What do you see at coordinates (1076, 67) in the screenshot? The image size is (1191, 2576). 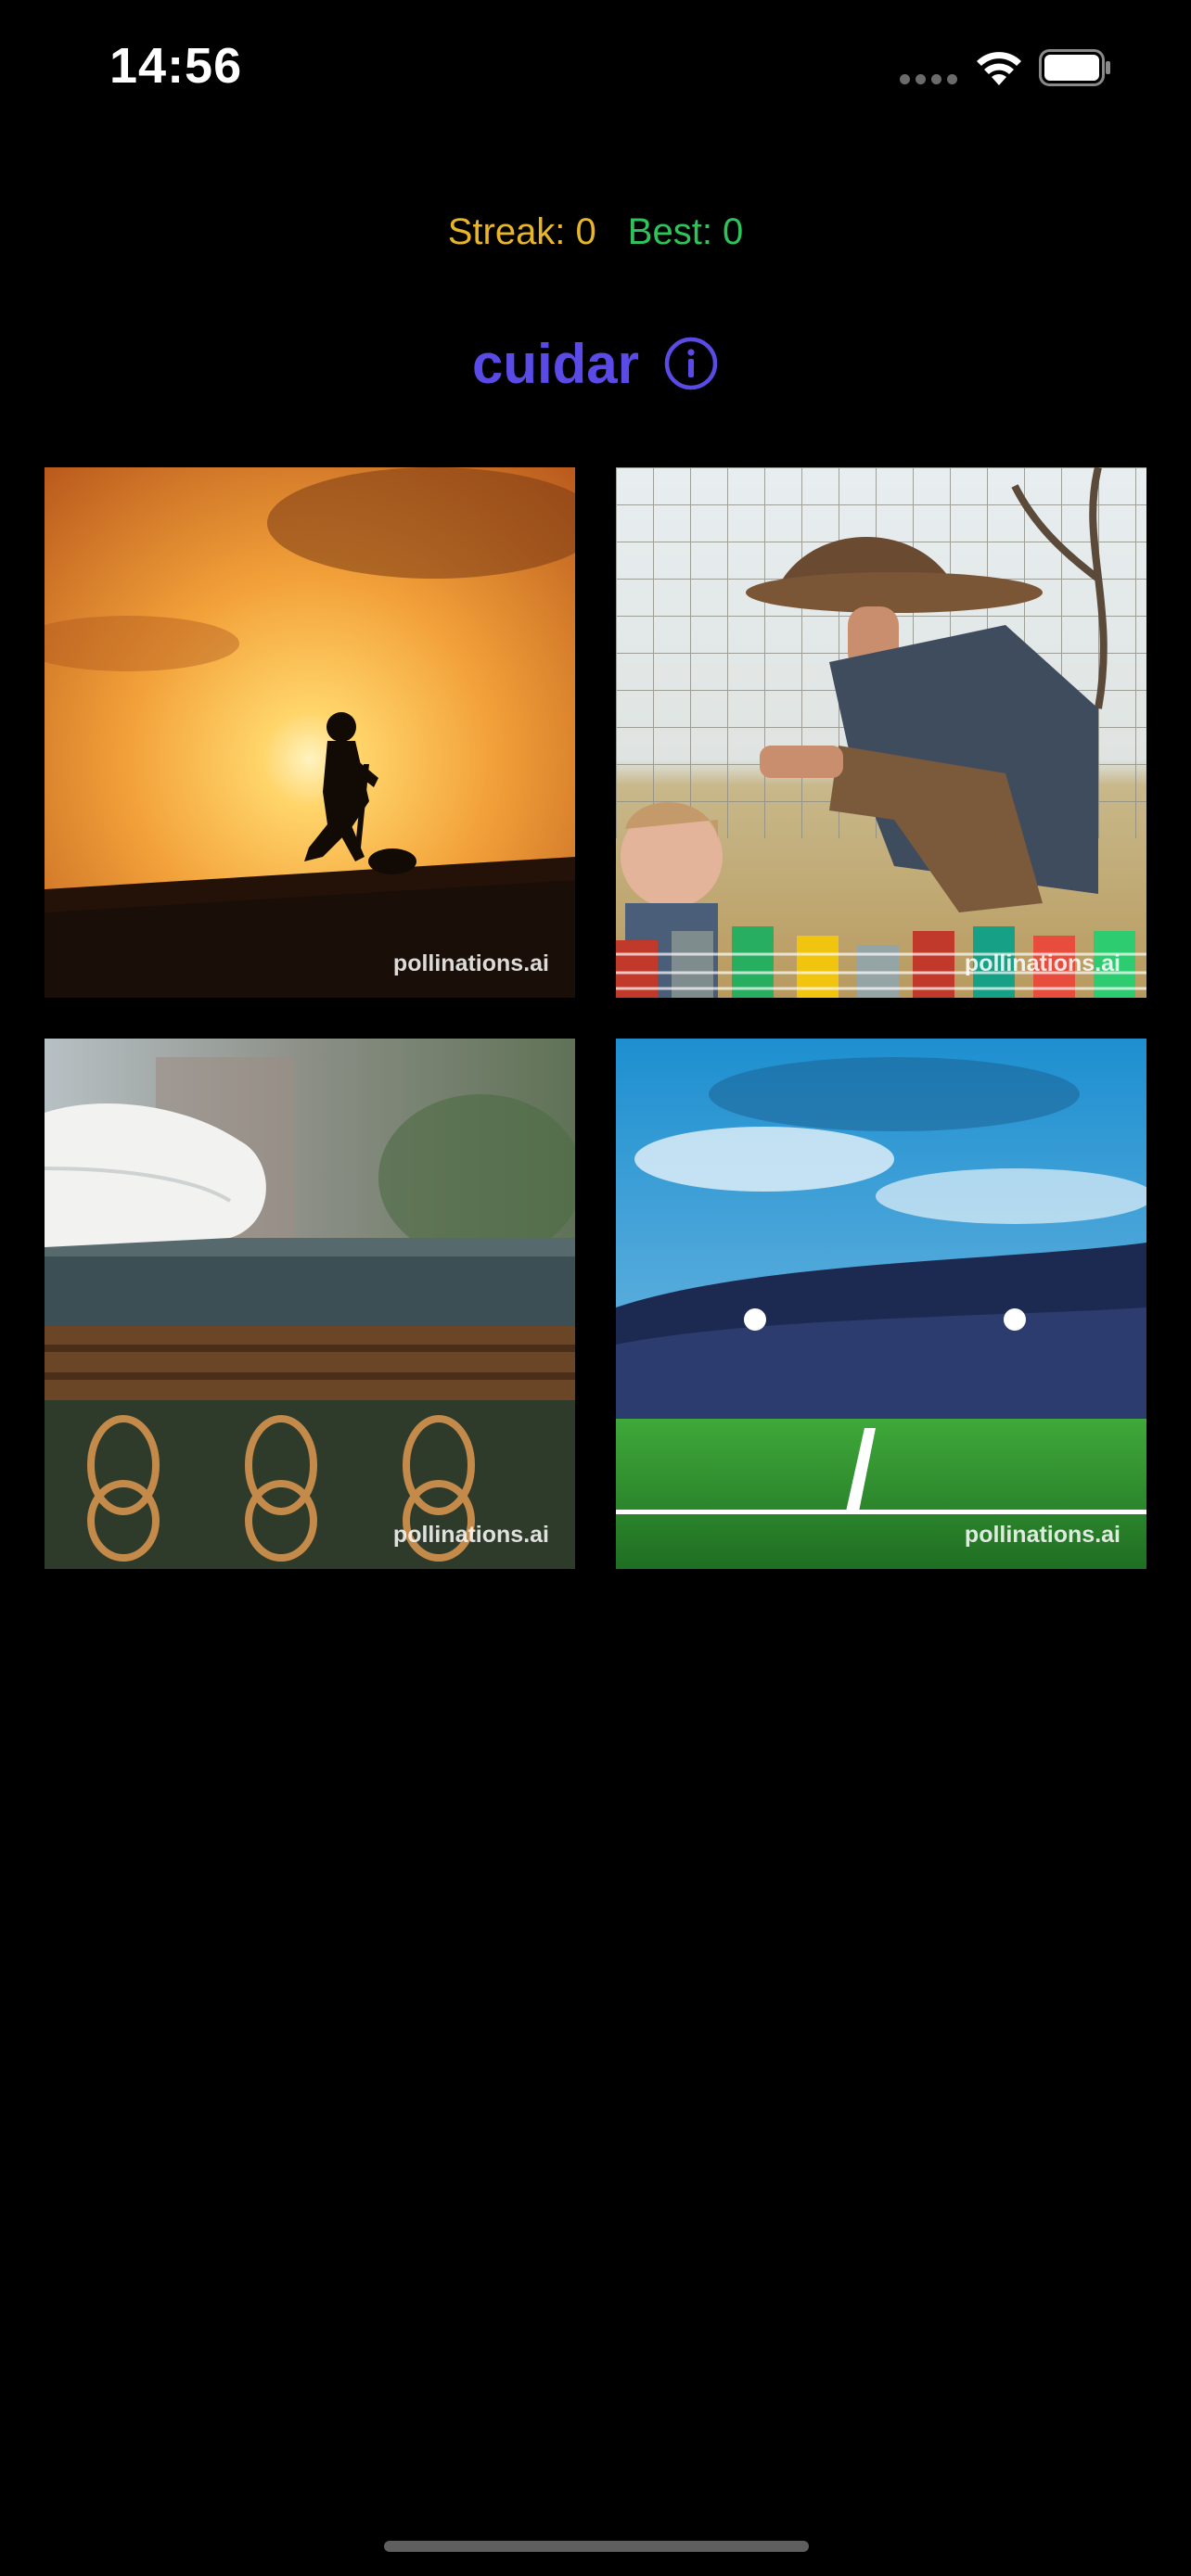 I see `battery-icon` at bounding box center [1076, 67].